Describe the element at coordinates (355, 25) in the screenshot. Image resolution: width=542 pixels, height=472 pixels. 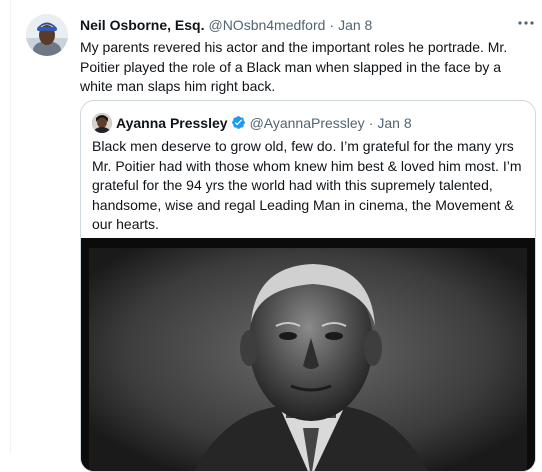
I see `tweet-timestamp: Jan 8` at that location.